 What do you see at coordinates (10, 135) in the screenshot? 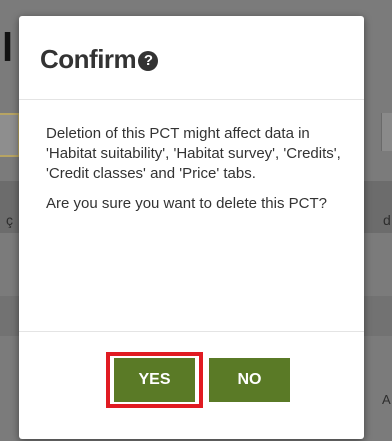
I see `background-input-fragment` at bounding box center [10, 135].